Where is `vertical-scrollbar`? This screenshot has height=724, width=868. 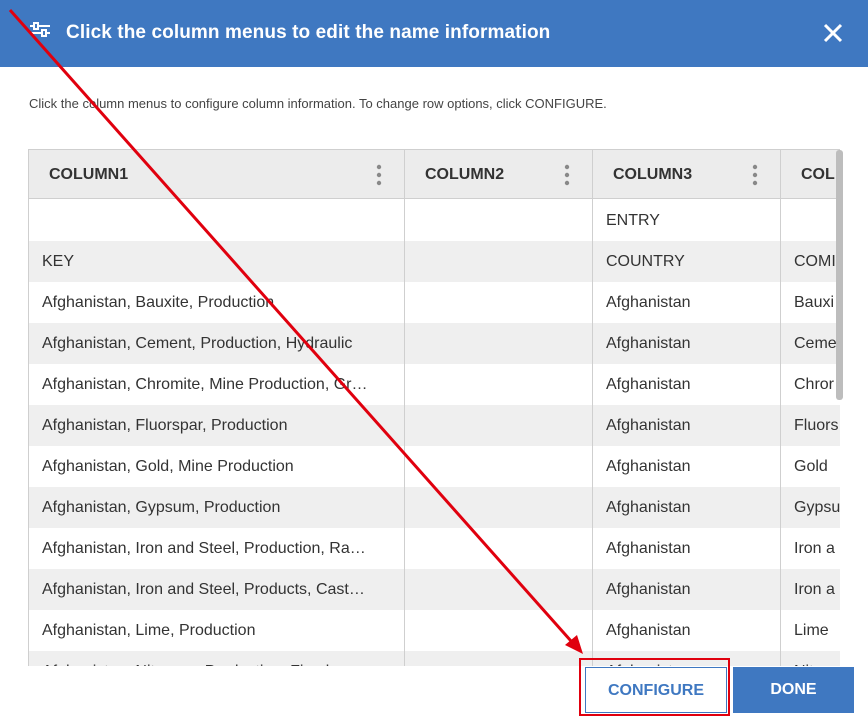 vertical-scrollbar is located at coordinates (839, 275).